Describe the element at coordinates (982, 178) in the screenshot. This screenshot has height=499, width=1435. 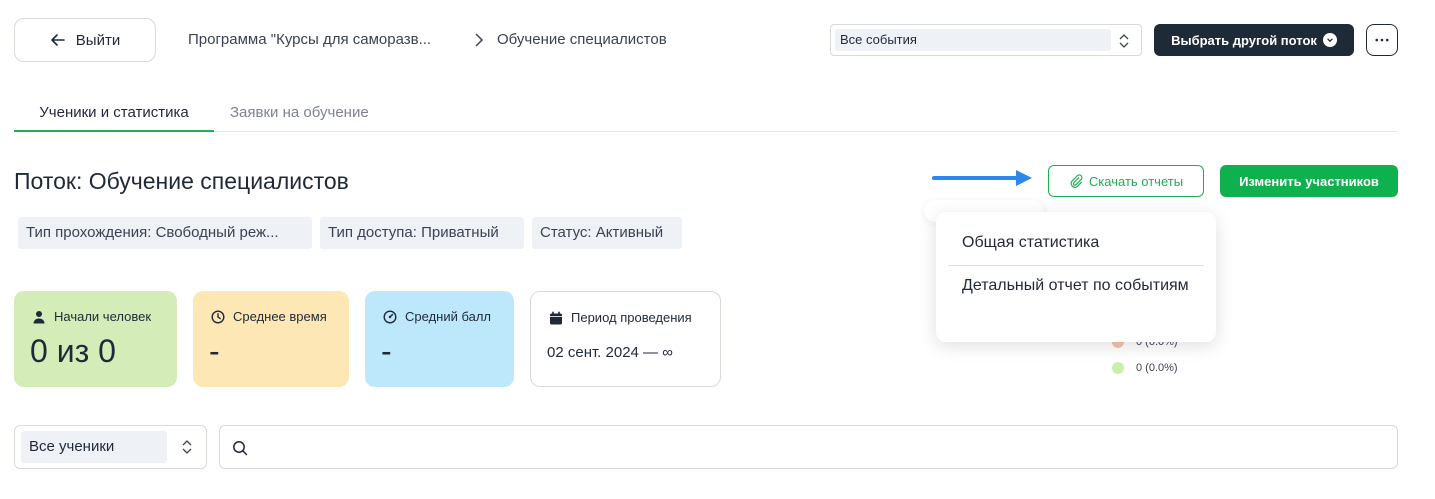
I see `arrow-right-icon` at that location.